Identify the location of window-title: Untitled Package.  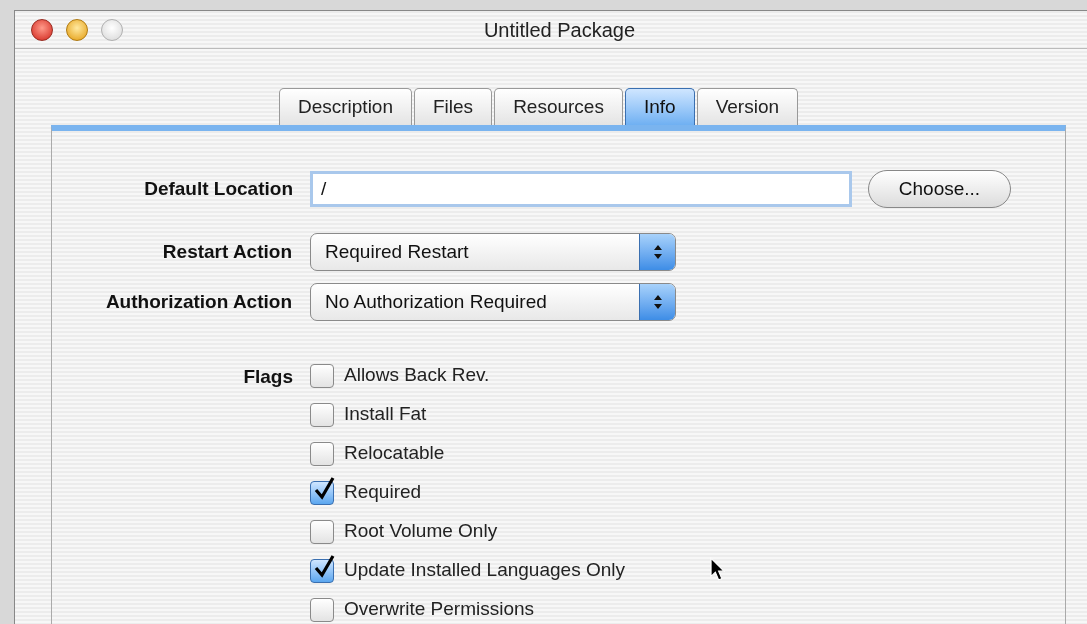
(559, 30).